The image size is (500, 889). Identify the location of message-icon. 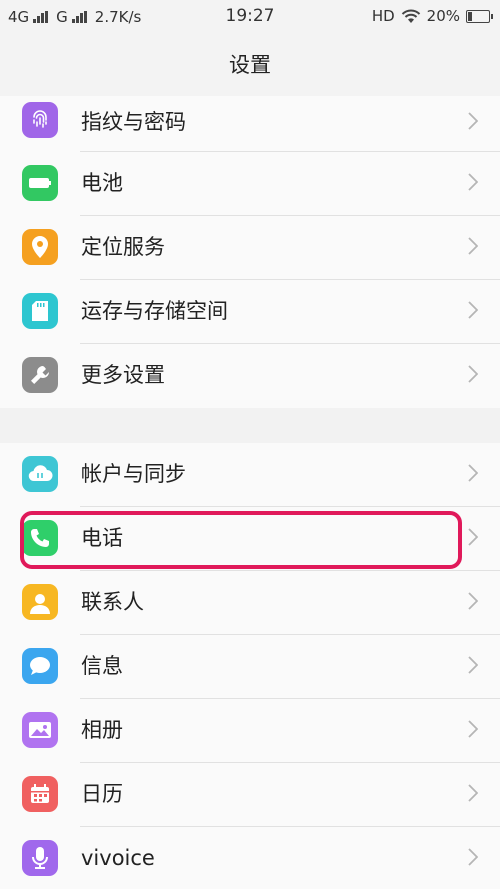
(40, 666).